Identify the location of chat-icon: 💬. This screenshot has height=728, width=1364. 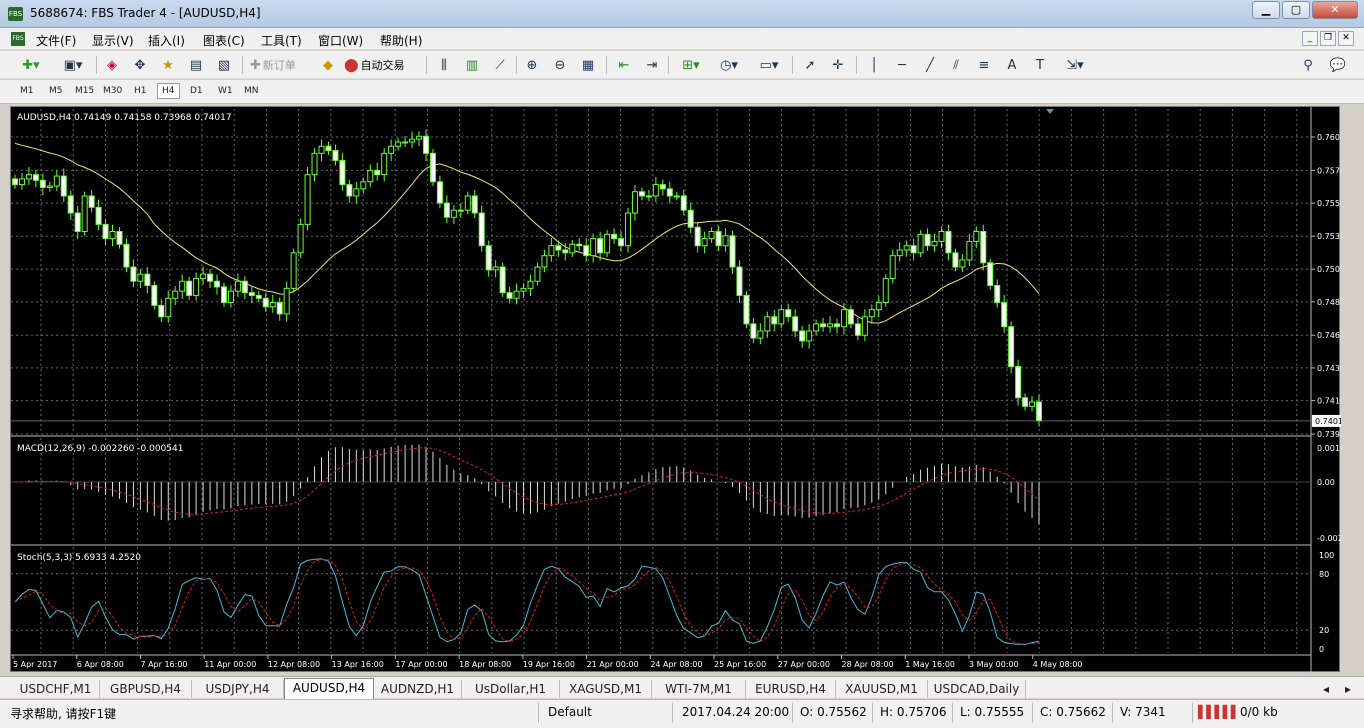
(1338, 65).